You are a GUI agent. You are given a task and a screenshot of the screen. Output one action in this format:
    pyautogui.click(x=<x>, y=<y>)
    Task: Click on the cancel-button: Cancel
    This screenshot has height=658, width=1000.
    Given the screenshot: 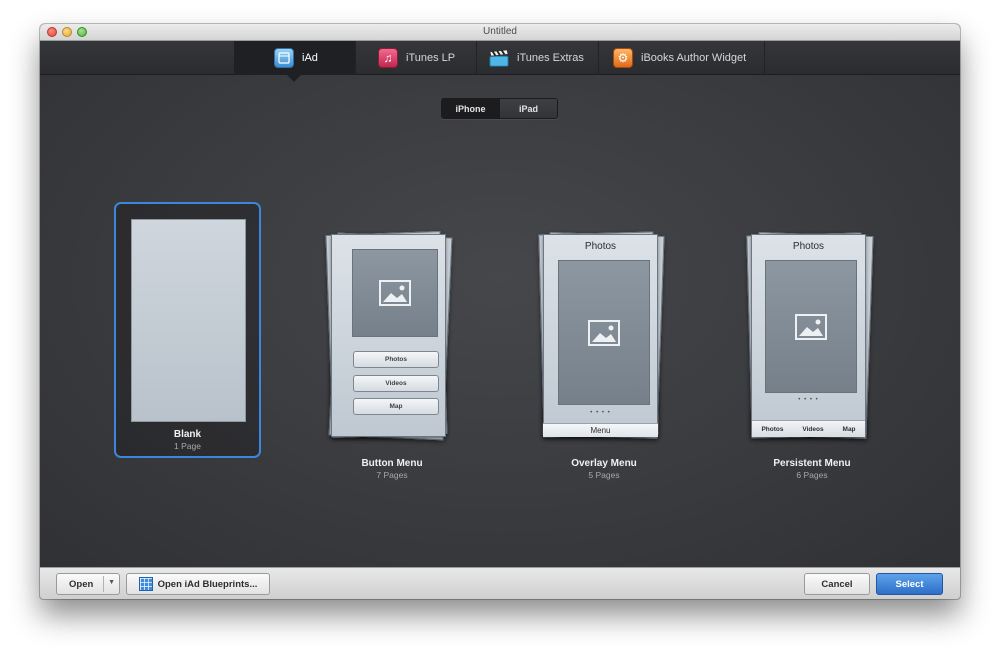 What is the action you would take?
    pyautogui.click(x=837, y=584)
    